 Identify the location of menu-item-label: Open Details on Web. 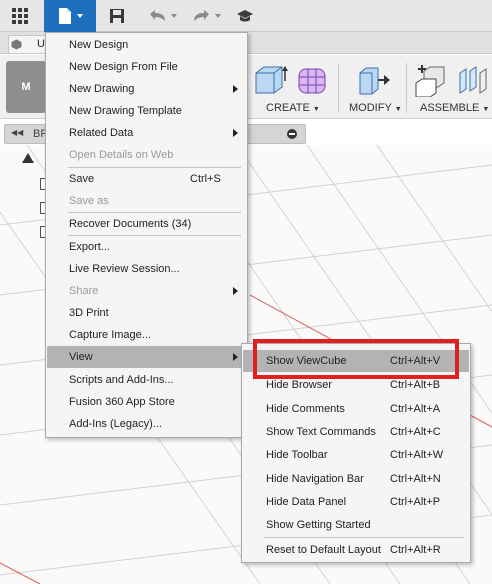
(121, 155).